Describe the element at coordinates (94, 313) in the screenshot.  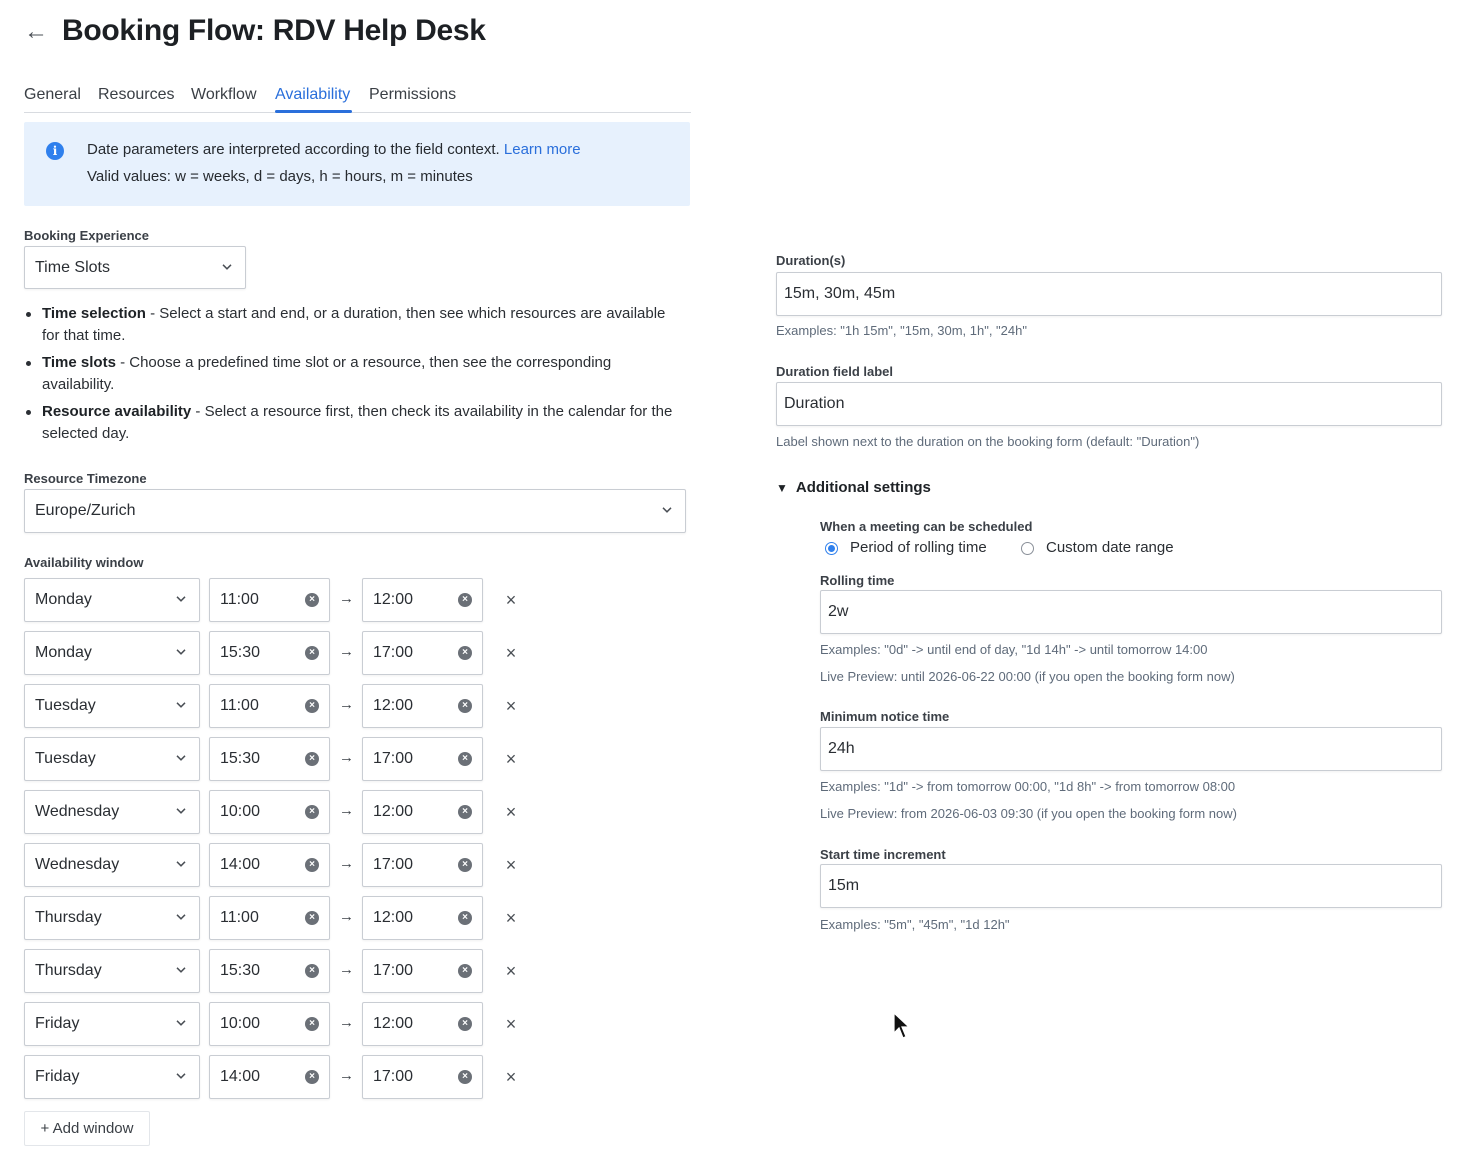
I see `bullet-term: Time selection` at that location.